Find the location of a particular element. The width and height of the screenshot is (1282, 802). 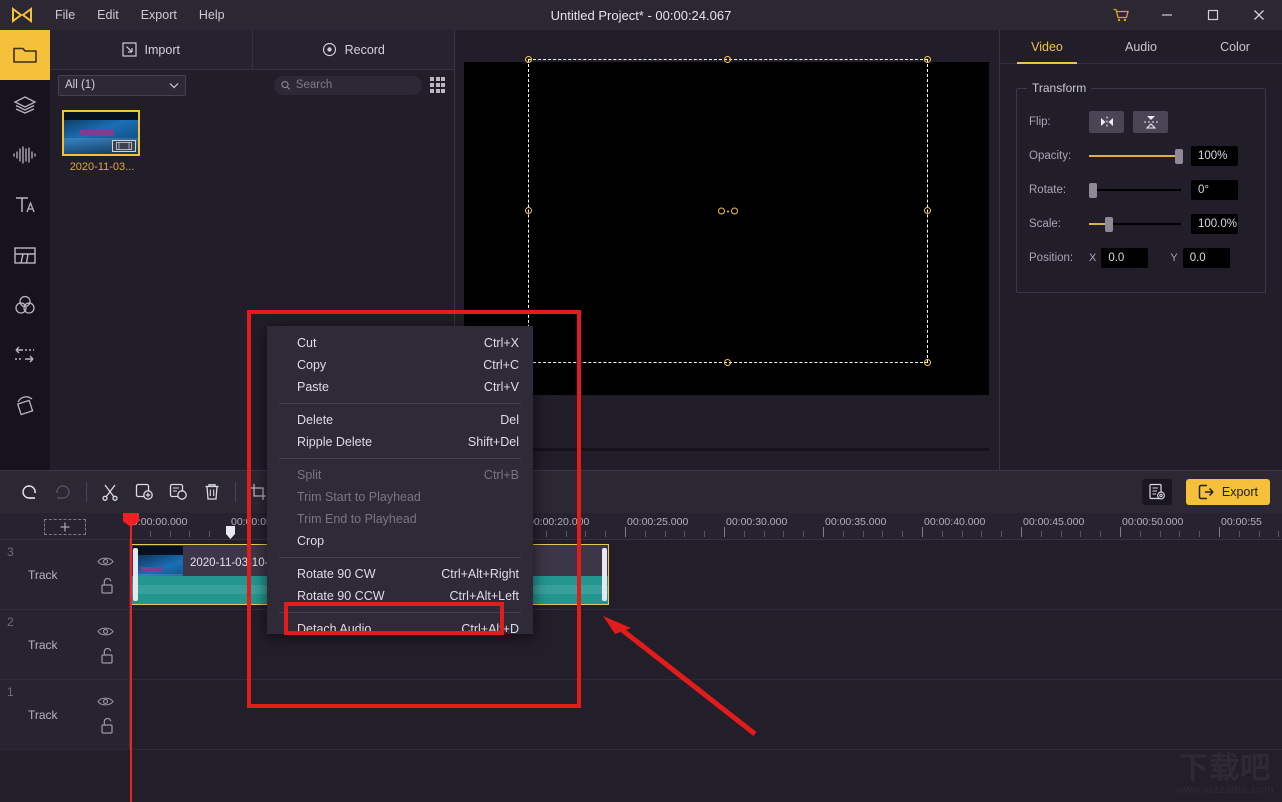

context-menu-item-crop: Crop is located at coordinates (400, 541).